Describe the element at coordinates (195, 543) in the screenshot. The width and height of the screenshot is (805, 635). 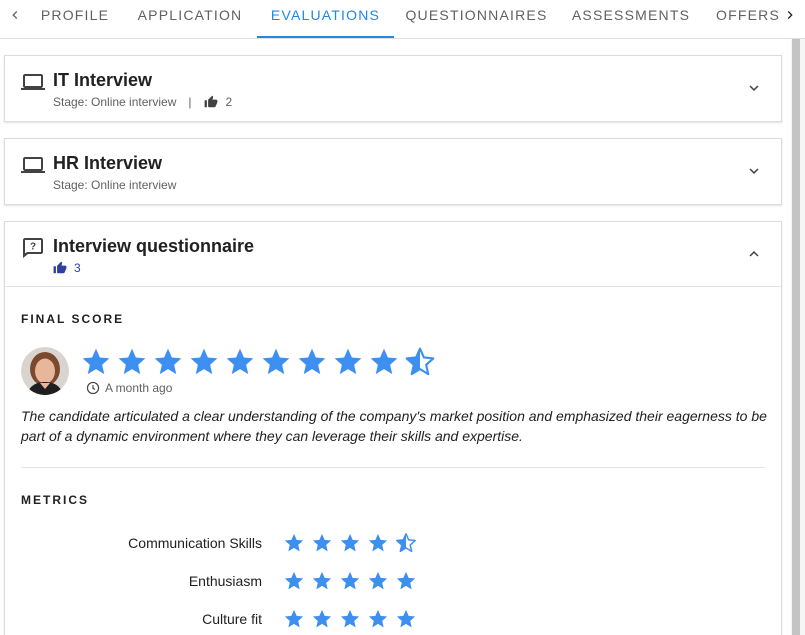
I see `metric-label-communication-skills: Communication Skills` at that location.